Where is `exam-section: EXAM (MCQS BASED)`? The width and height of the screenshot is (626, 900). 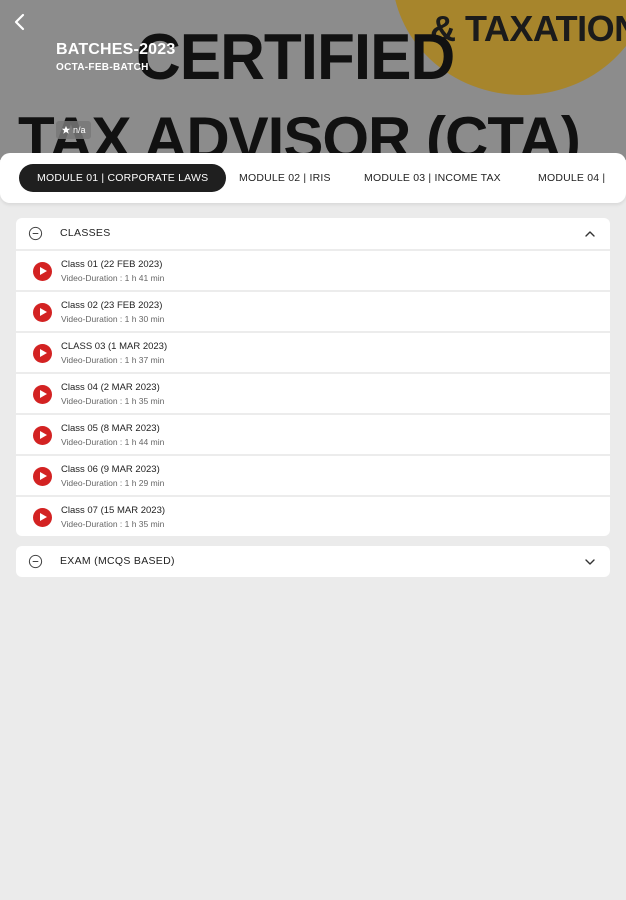 exam-section: EXAM (MCQS BASED) is located at coordinates (313, 561).